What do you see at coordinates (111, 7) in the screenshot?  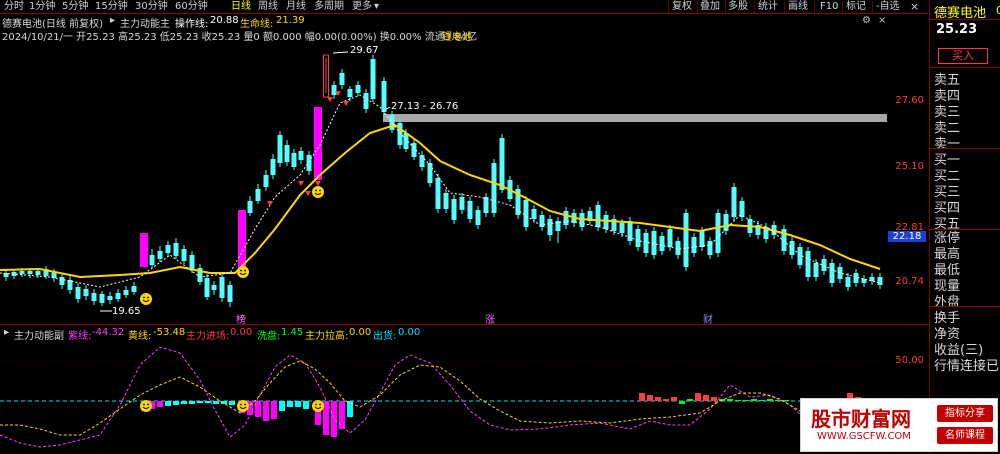 I see `period-tab-15min: 15分钟` at bounding box center [111, 7].